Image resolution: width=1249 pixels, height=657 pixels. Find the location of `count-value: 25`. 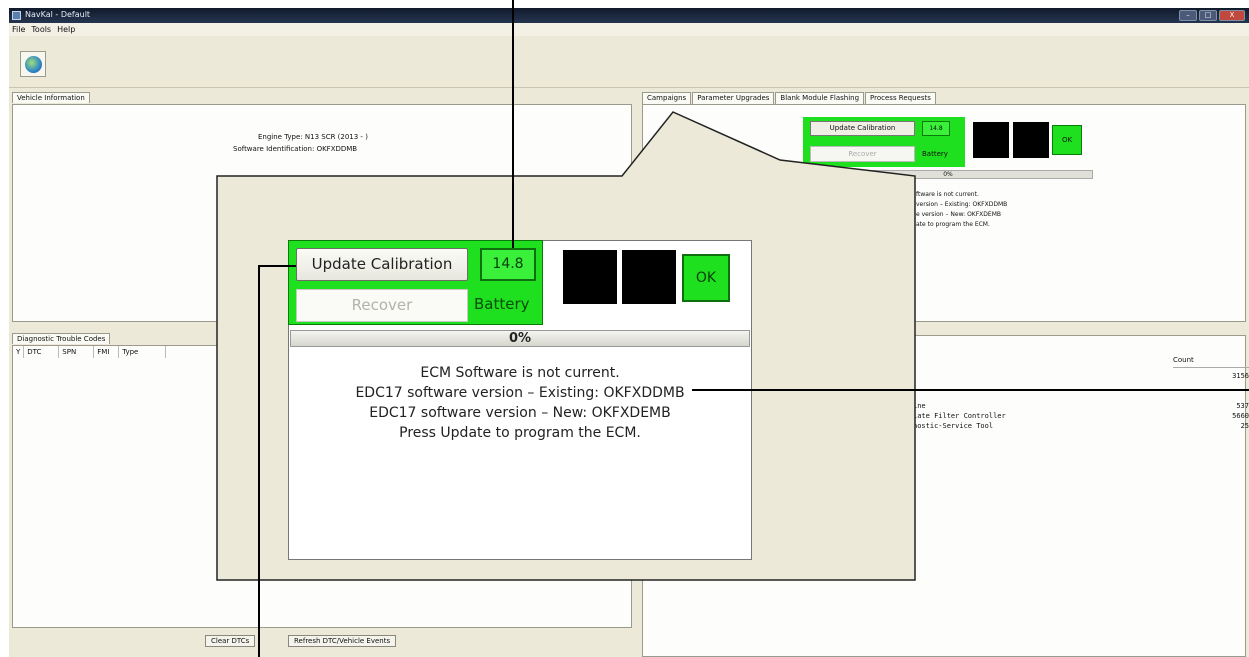

count-value: 25 is located at coordinates (1244, 426).